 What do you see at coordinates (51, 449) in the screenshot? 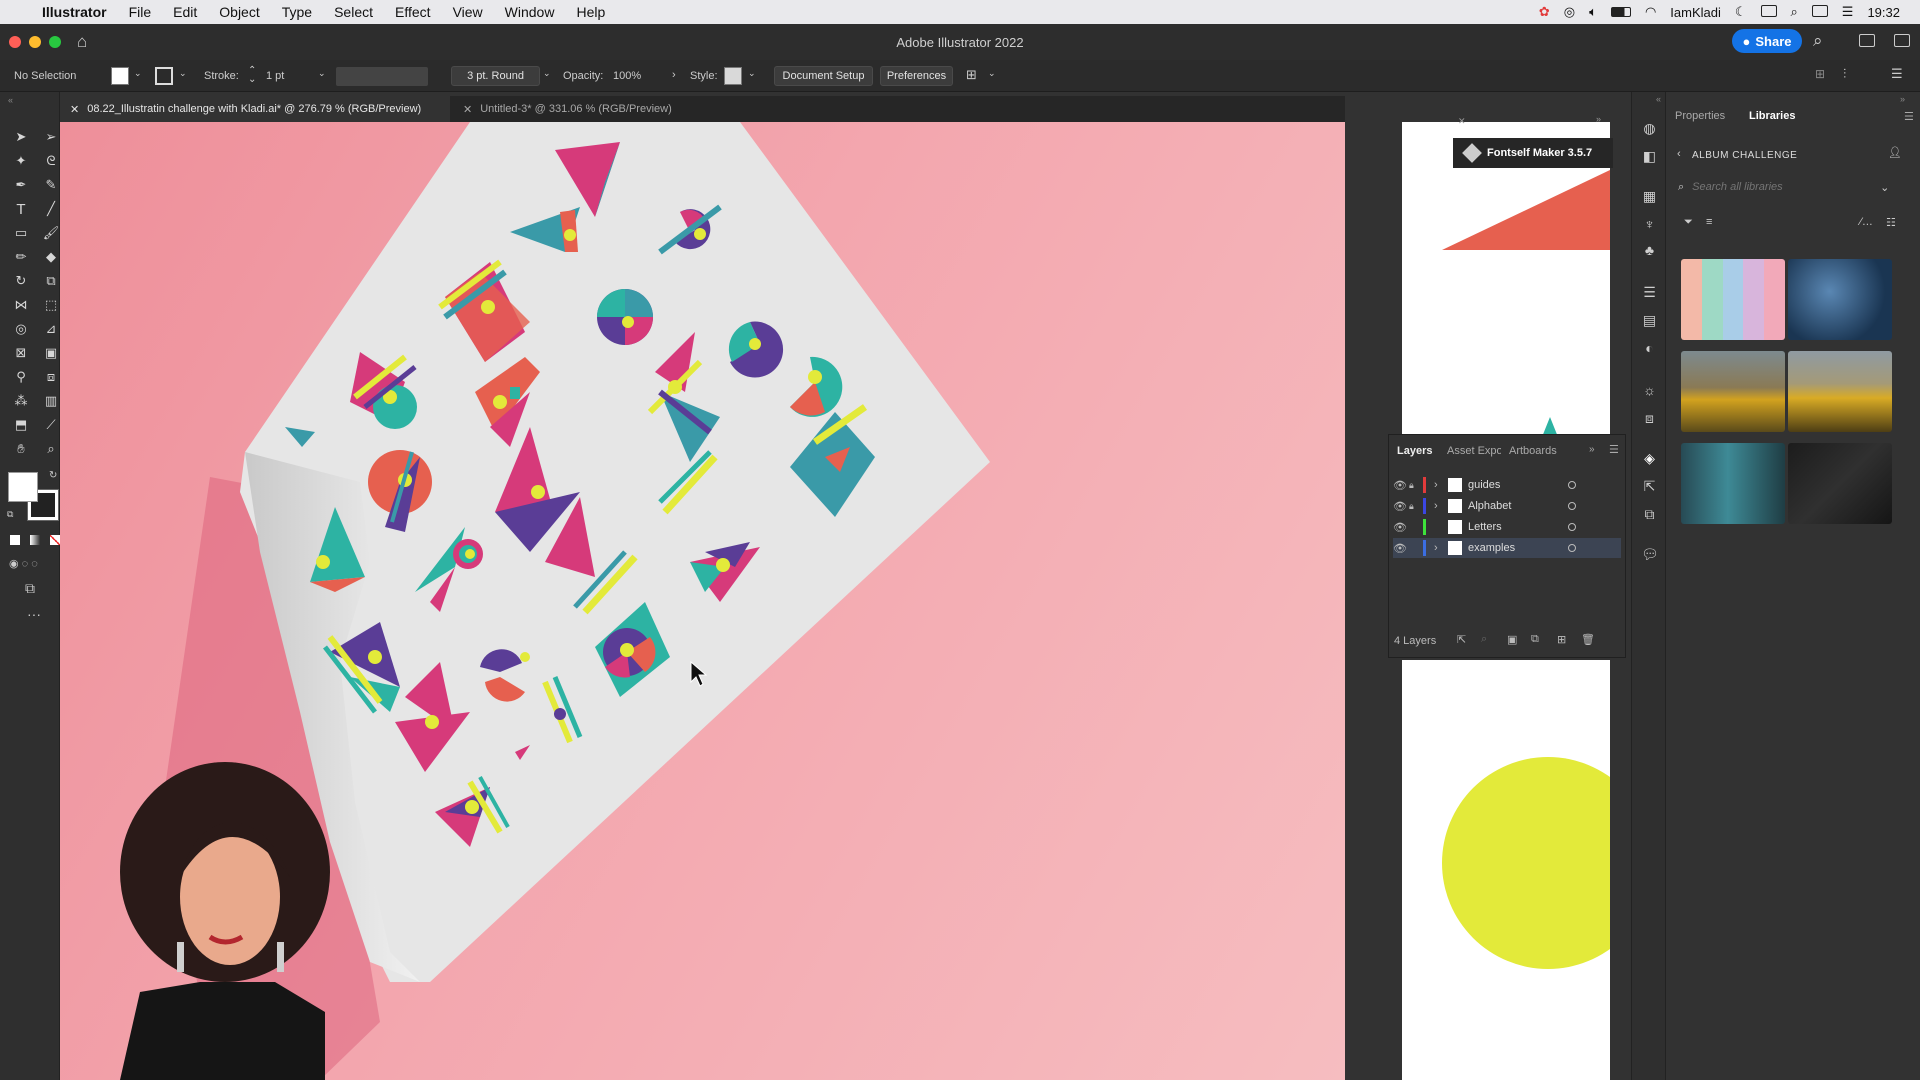
I see `zoom-tool-icon: ⌕` at bounding box center [51, 449].